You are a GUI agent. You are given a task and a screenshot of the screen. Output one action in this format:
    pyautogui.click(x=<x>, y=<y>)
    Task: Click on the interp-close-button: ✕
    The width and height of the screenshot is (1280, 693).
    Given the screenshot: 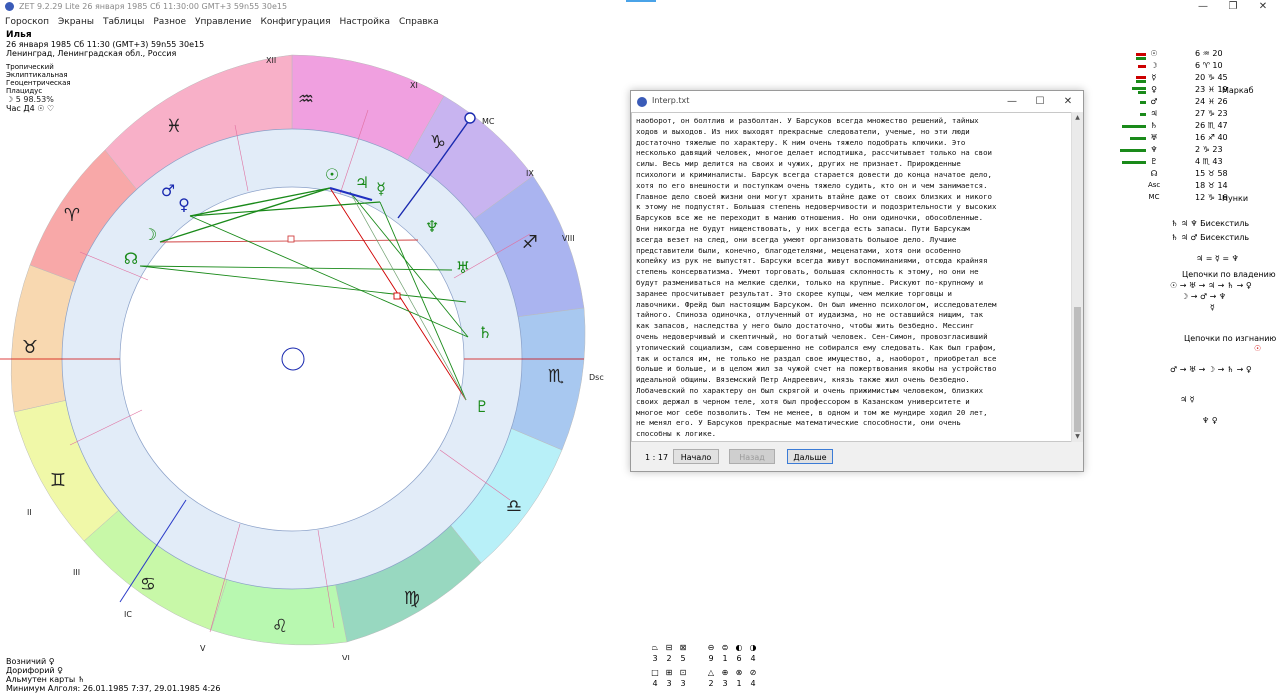 What is the action you would take?
    pyautogui.click(x=1068, y=102)
    